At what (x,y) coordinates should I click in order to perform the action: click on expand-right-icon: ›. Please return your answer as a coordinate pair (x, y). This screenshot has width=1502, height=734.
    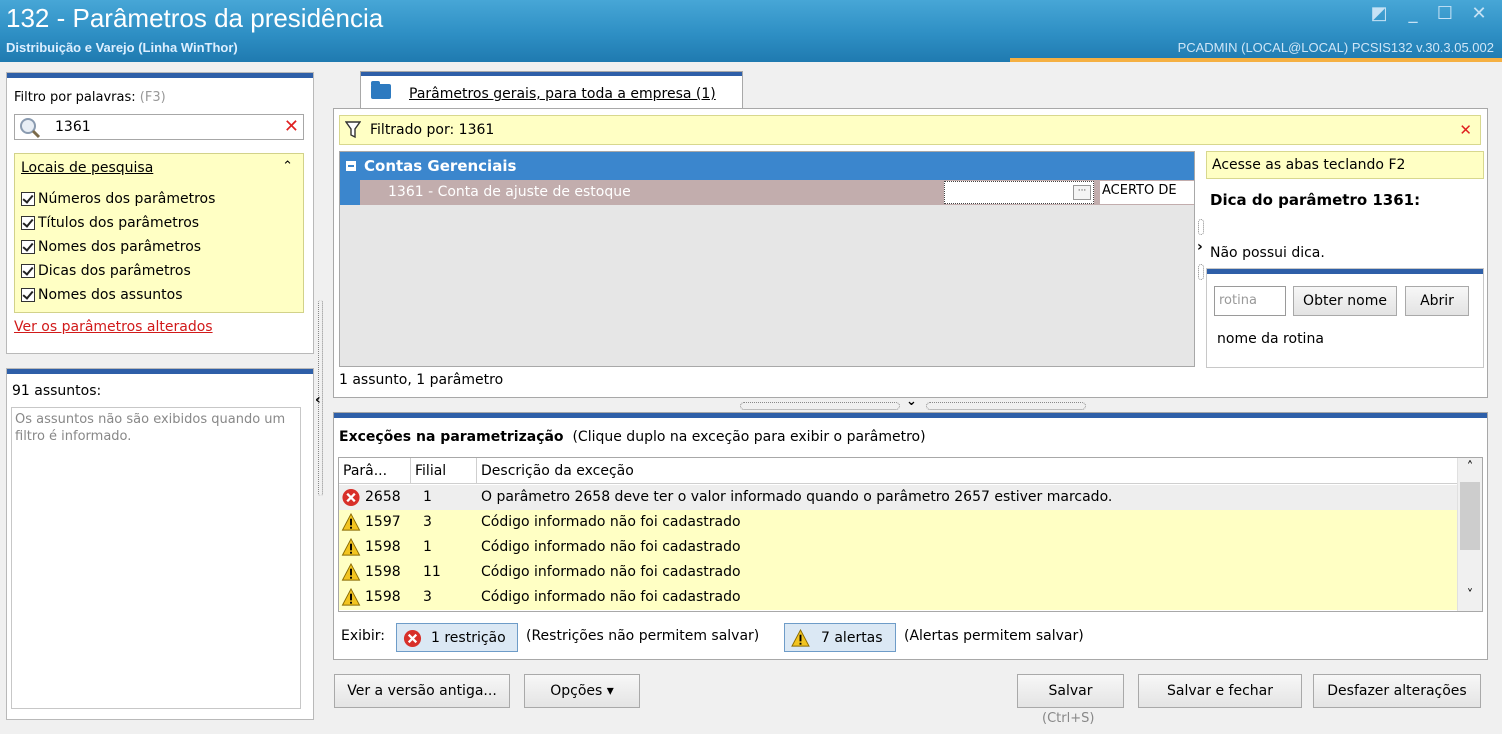
    Looking at the image, I should click on (1200, 247).